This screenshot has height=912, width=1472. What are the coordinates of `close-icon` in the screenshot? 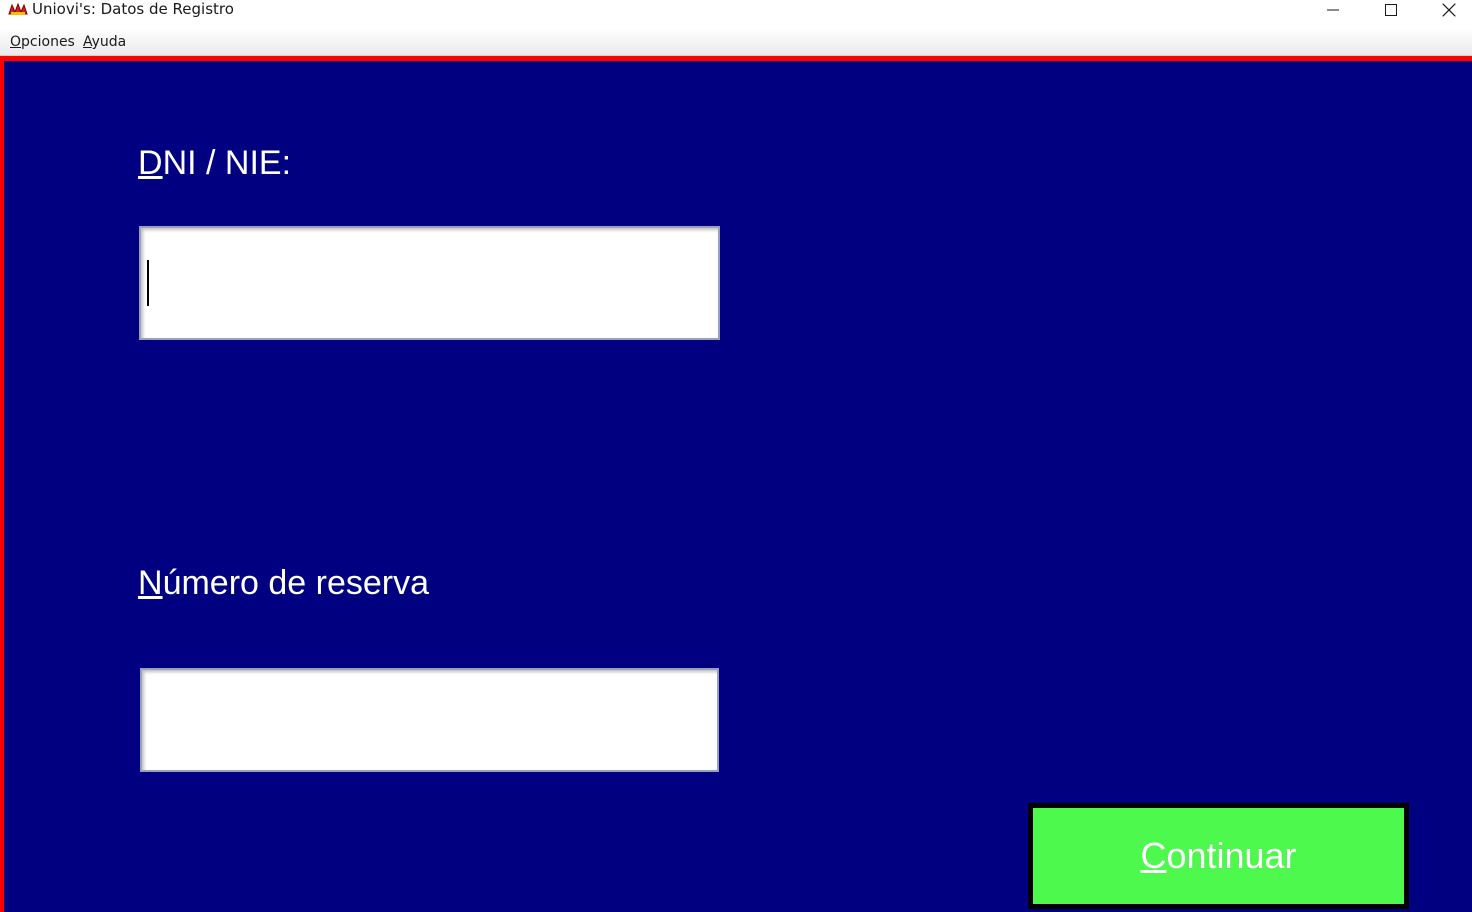 It's located at (1449, 10).